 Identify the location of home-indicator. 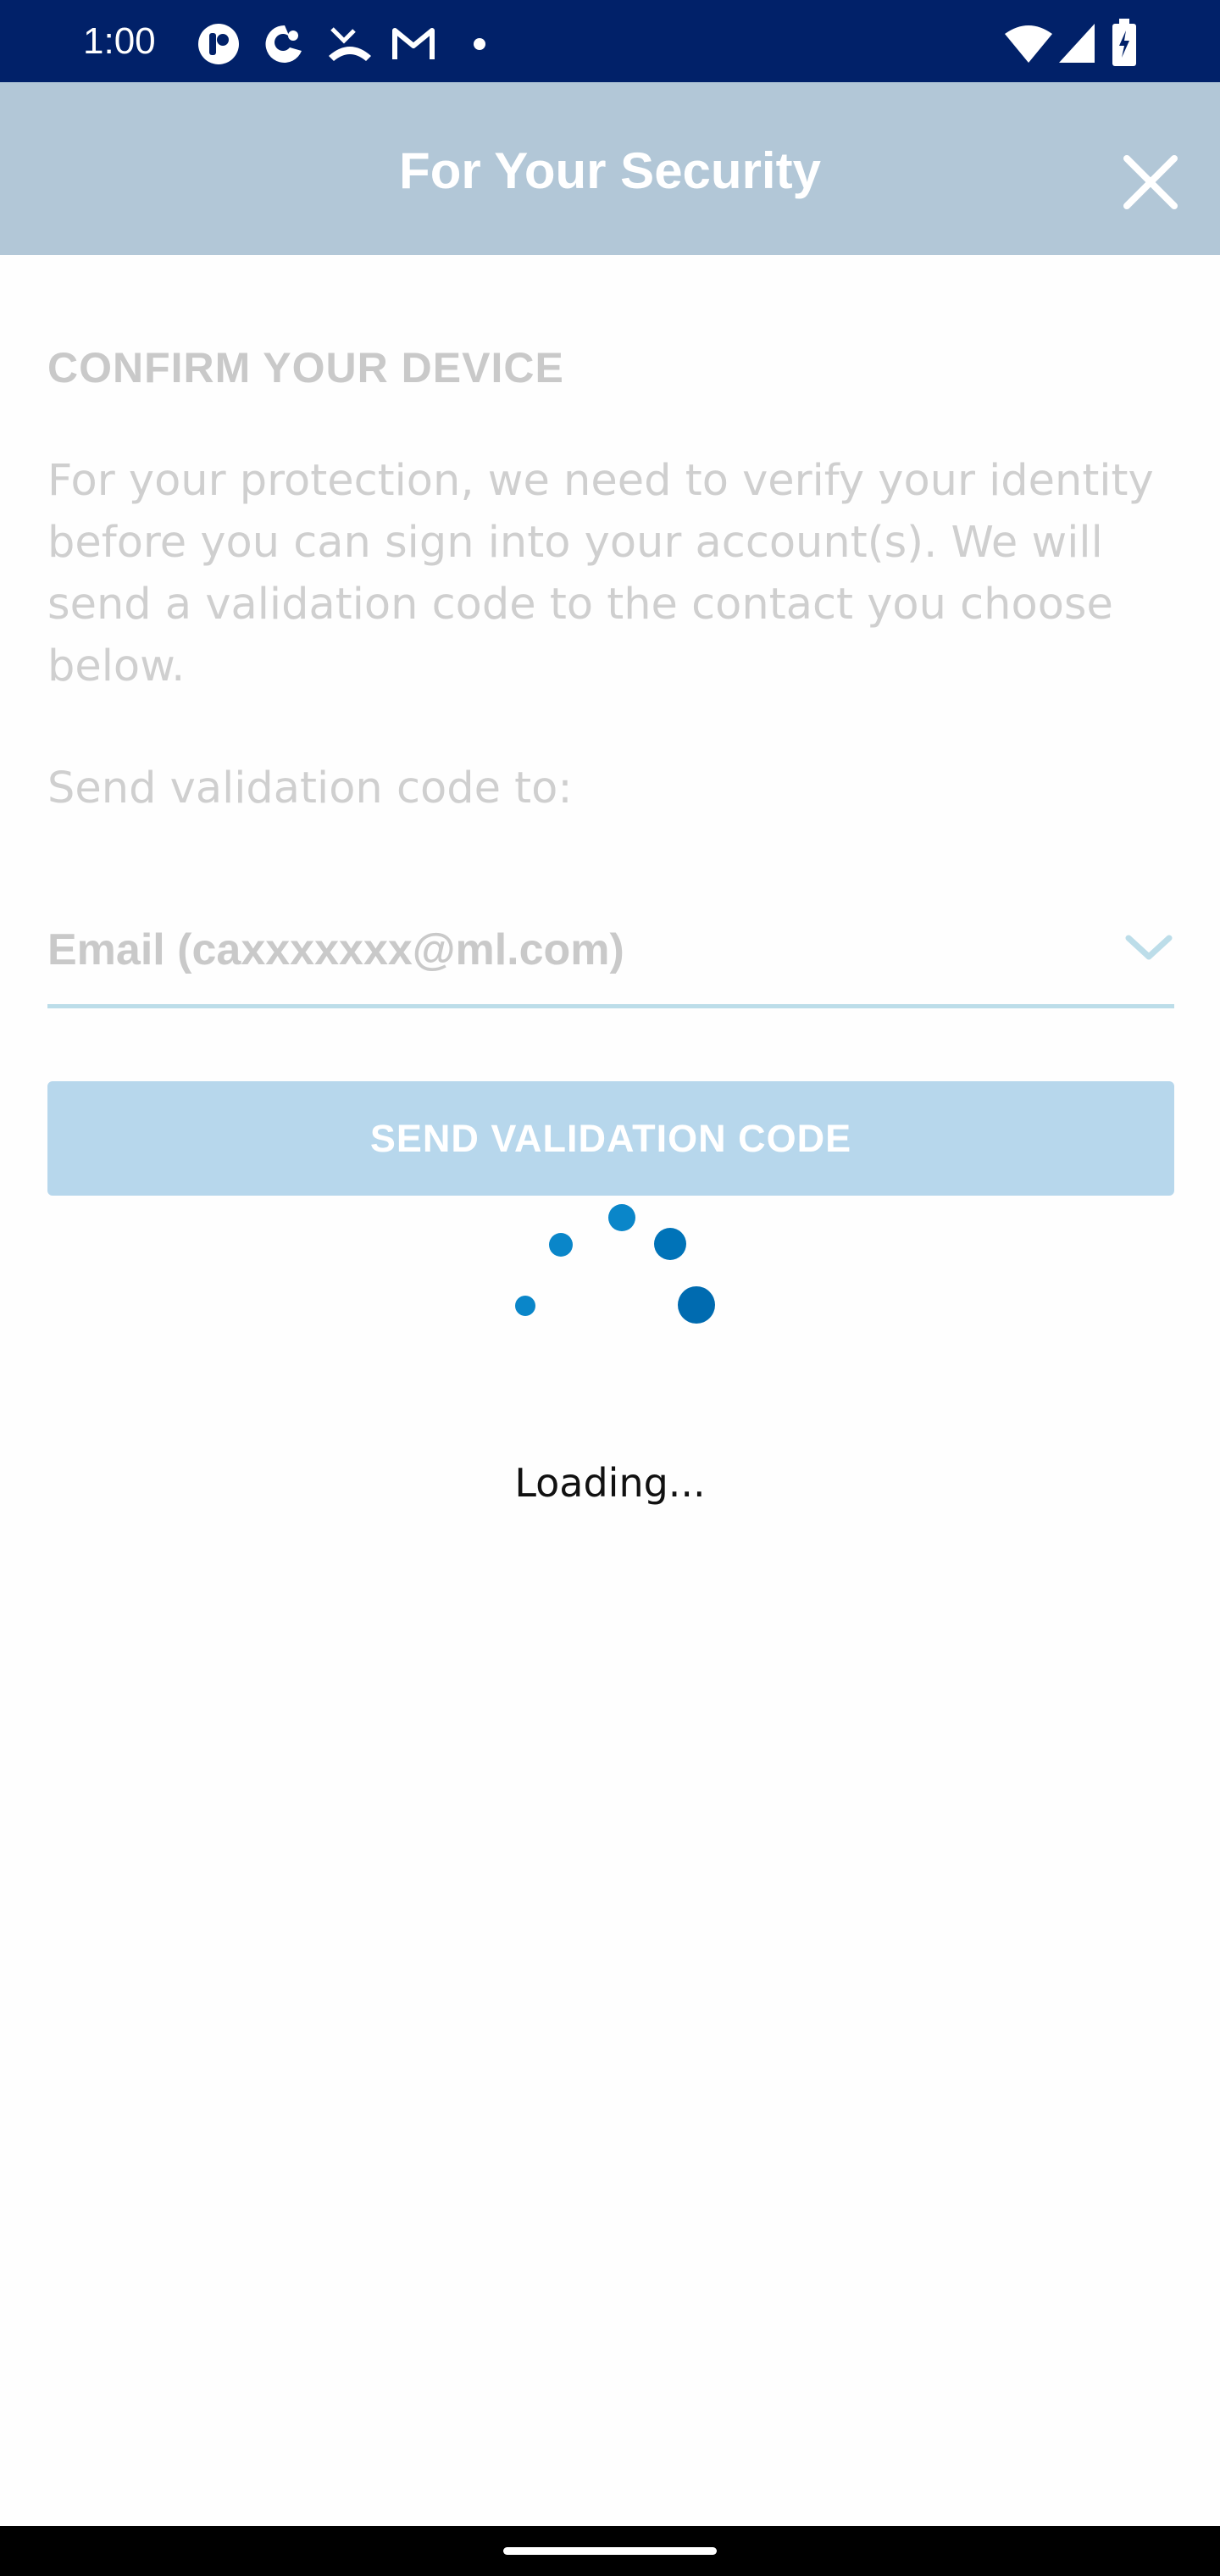
(610, 2551).